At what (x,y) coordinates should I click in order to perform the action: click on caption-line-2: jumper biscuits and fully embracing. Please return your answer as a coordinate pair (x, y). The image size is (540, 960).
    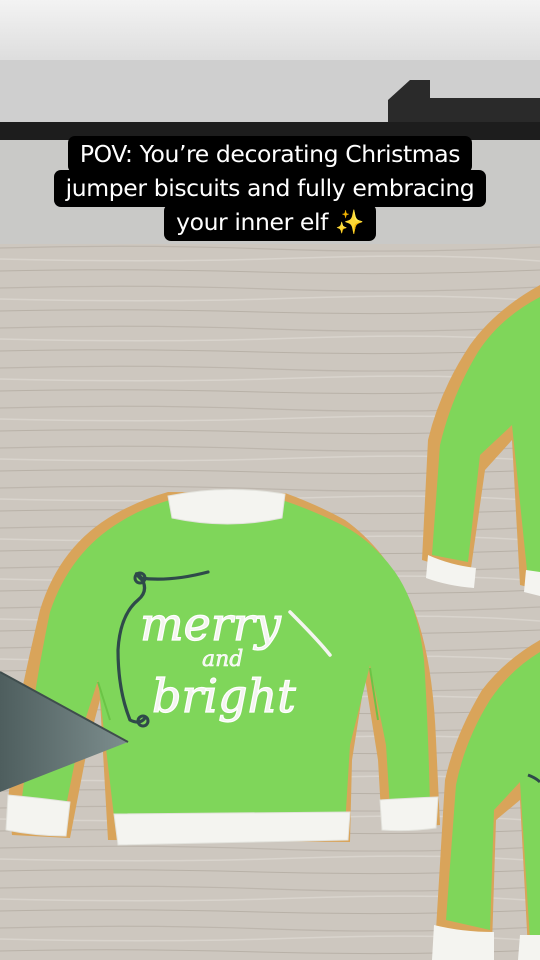
    Looking at the image, I should click on (270, 188).